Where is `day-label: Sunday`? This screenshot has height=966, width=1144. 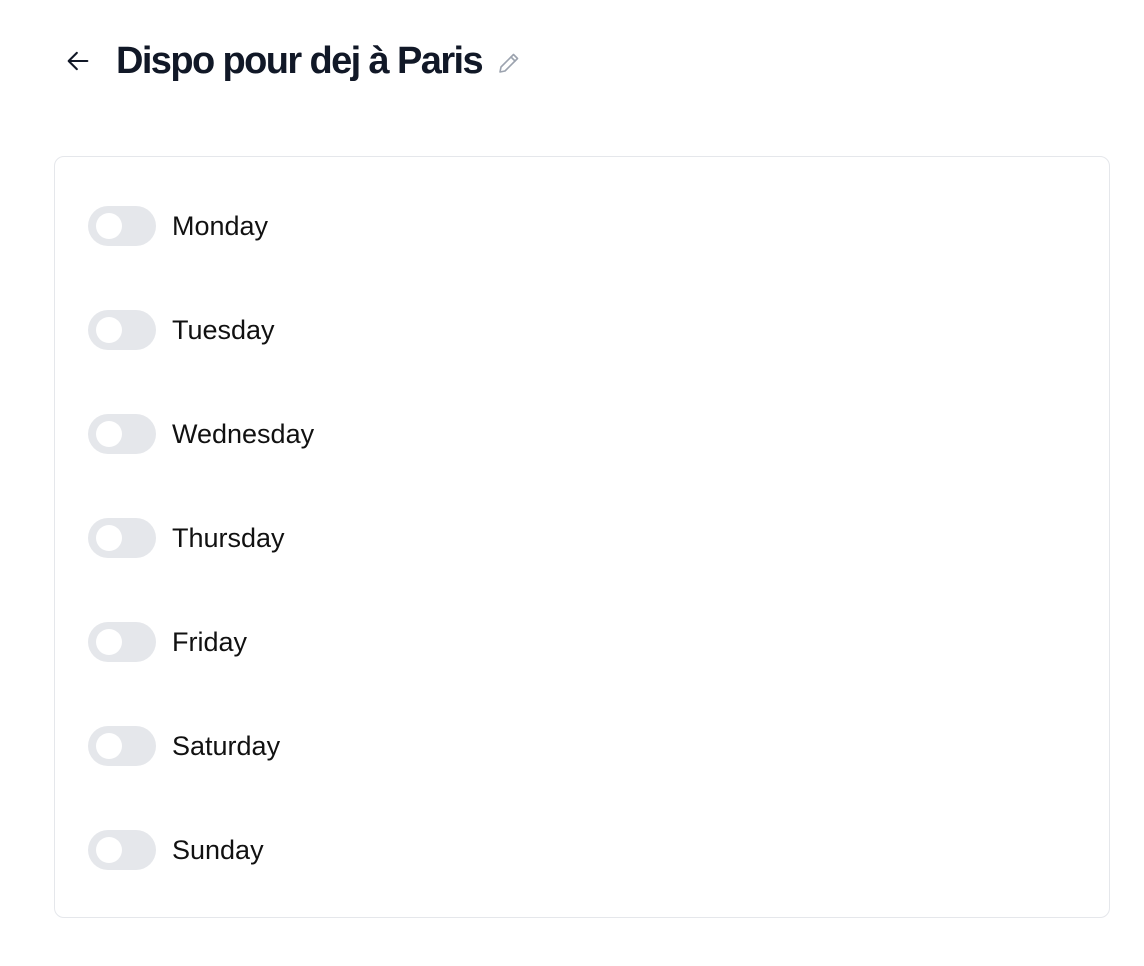 day-label: Sunday is located at coordinates (218, 850).